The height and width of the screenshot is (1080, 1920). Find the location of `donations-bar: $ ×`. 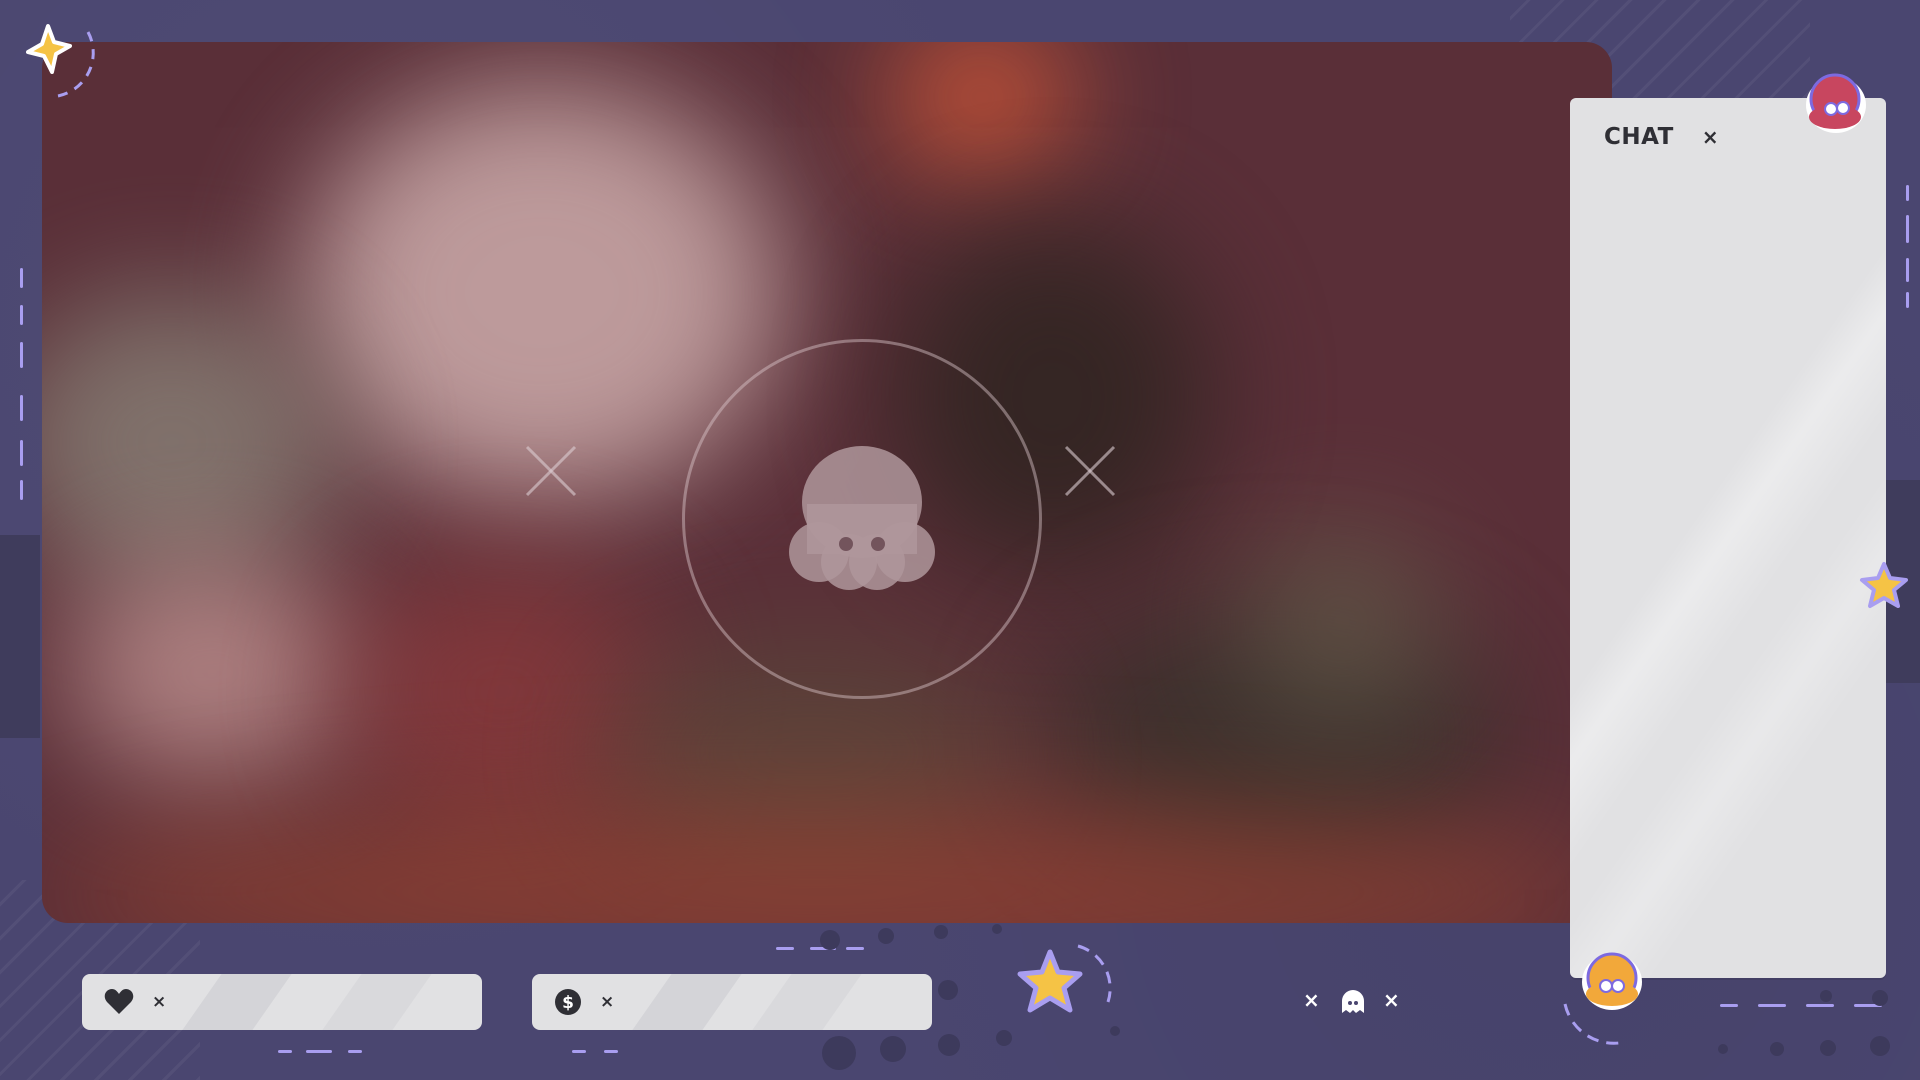

donations-bar: $ × is located at coordinates (732, 1002).